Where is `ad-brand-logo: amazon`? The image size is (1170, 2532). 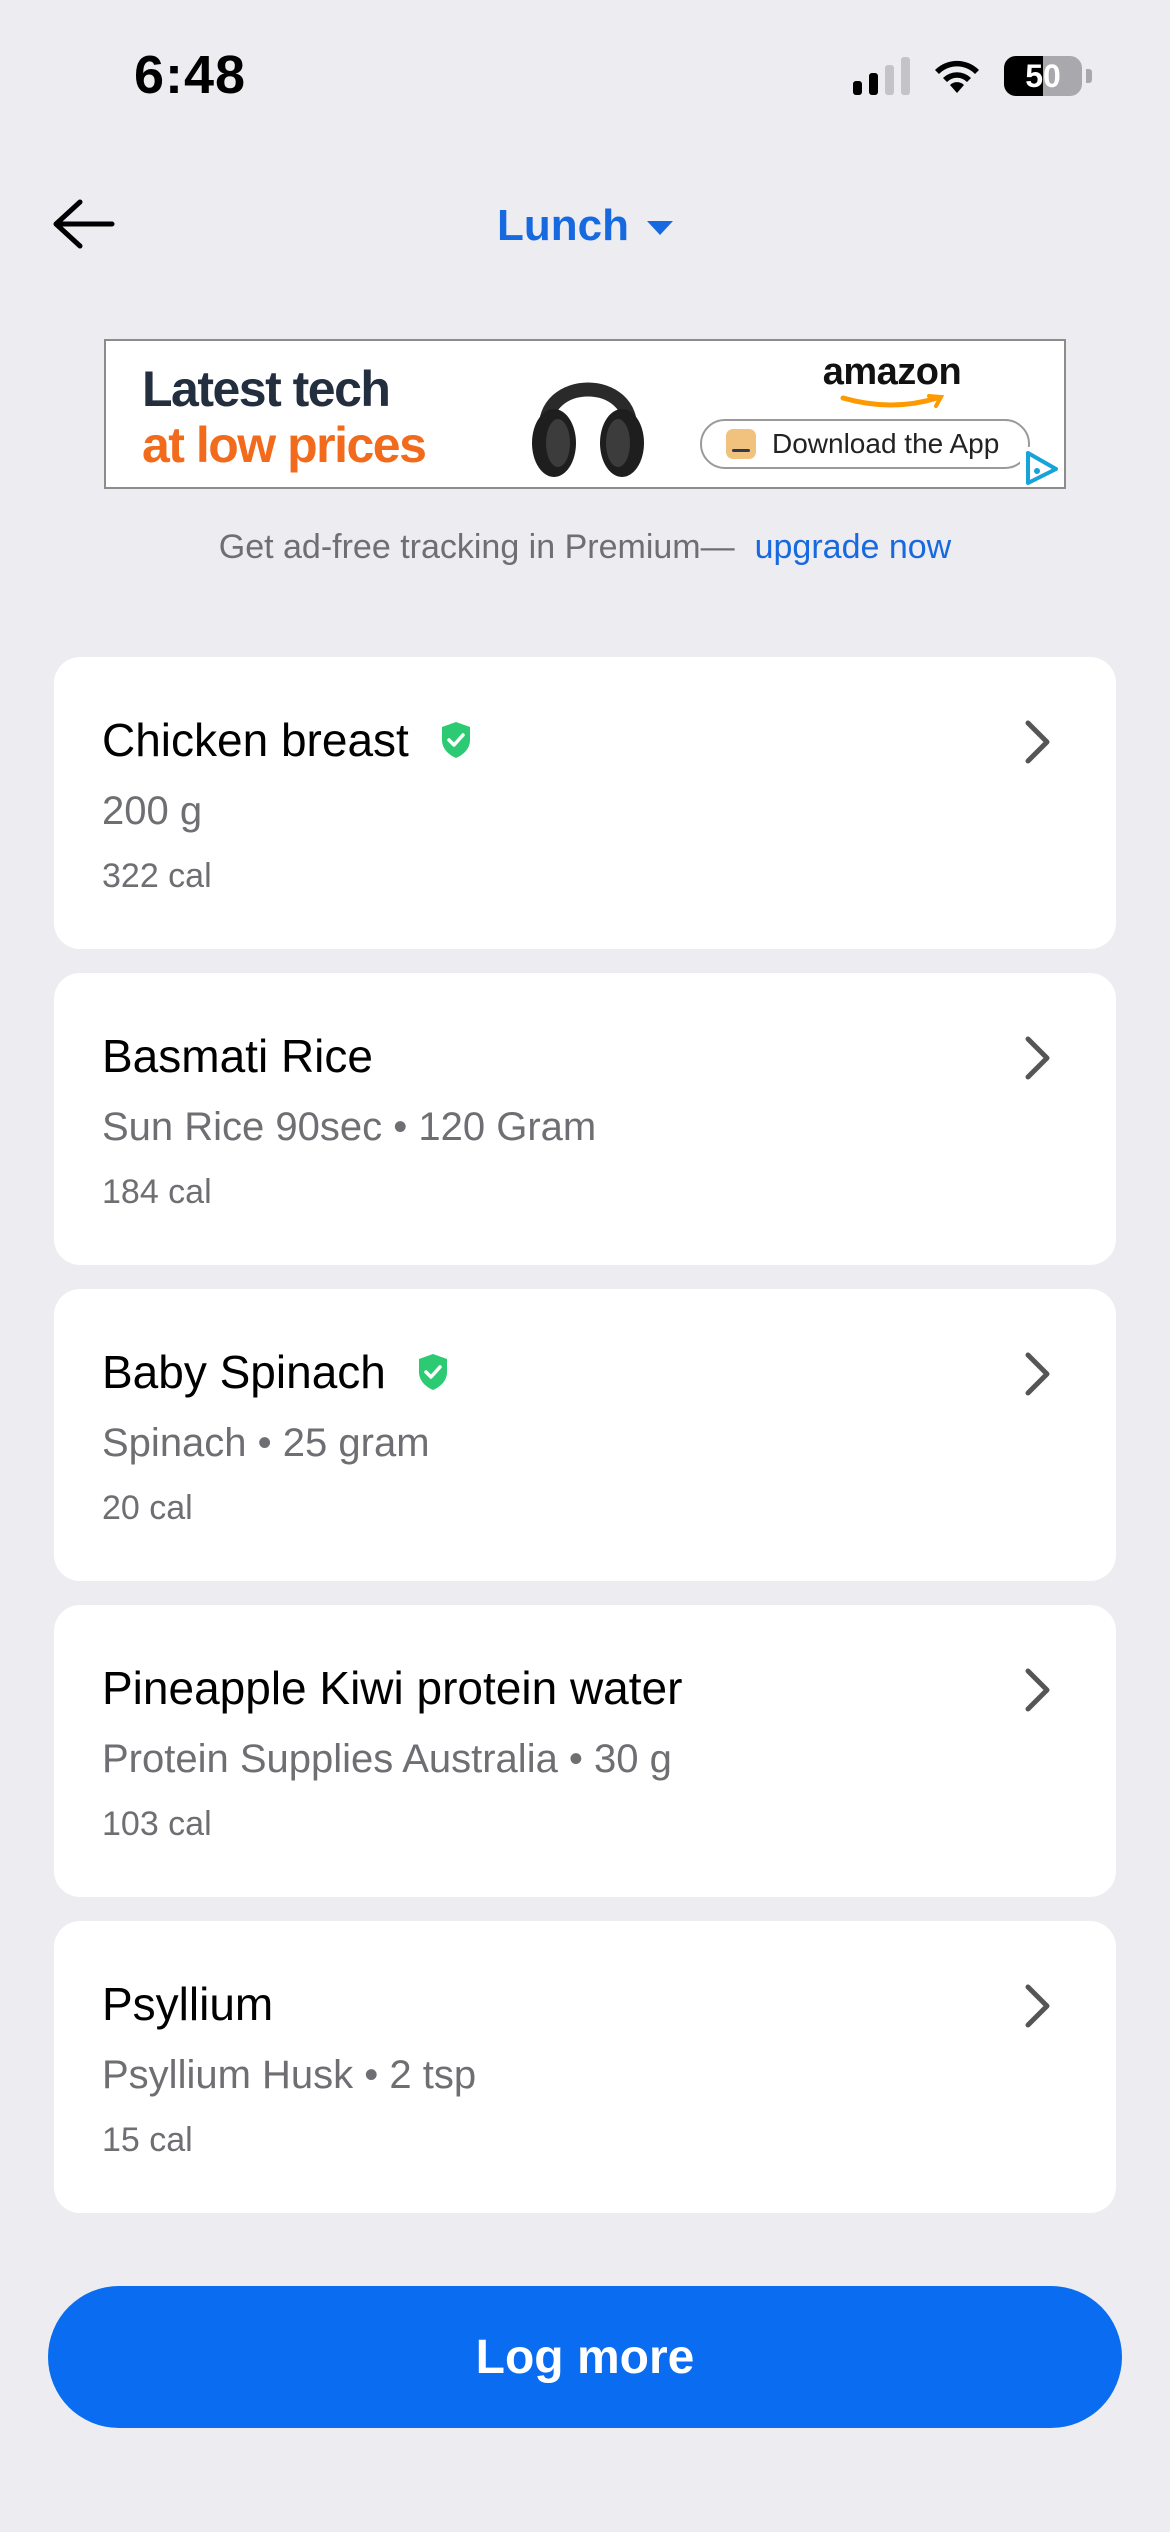 ad-brand-logo: amazon is located at coordinates (892, 383).